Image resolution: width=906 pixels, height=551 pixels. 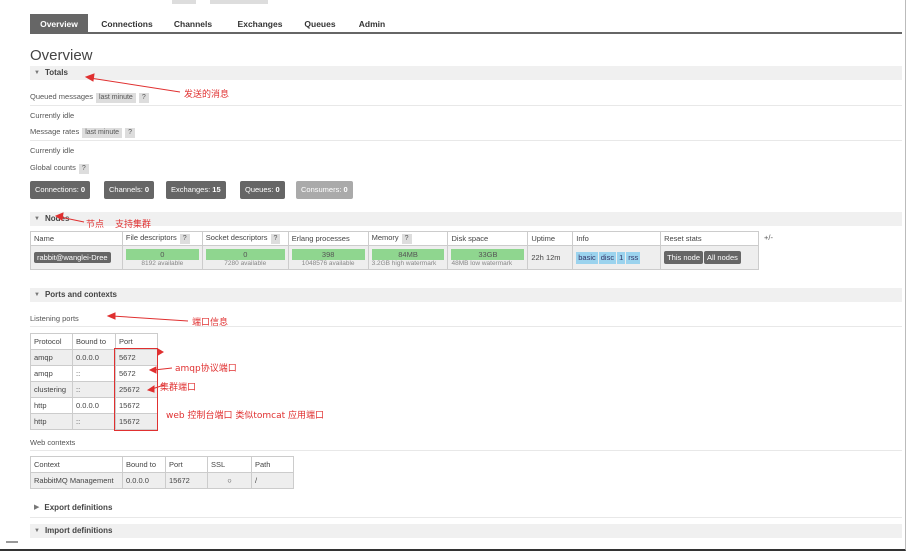 What do you see at coordinates (207, 95) in the screenshot?
I see `annotation-messages: 发送的消息` at bounding box center [207, 95].